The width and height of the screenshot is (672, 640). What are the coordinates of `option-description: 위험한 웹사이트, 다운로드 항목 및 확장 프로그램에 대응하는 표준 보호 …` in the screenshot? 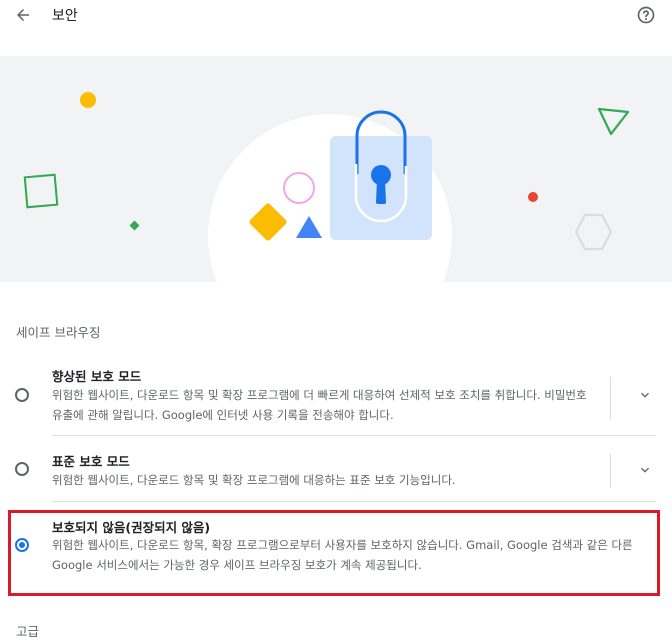 It's located at (254, 480).